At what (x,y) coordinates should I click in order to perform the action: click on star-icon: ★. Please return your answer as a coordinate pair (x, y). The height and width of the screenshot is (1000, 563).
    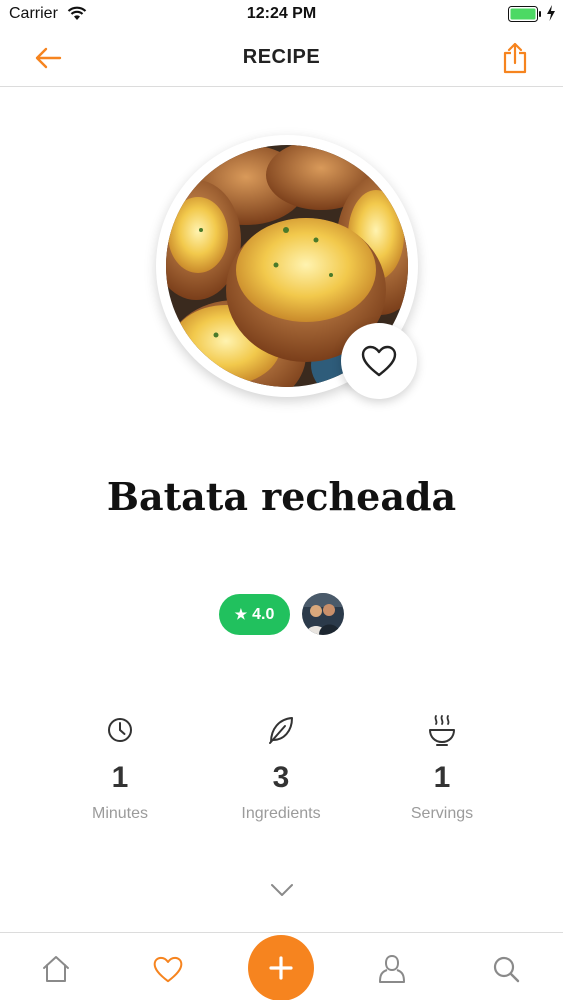
    Looking at the image, I should click on (241, 614).